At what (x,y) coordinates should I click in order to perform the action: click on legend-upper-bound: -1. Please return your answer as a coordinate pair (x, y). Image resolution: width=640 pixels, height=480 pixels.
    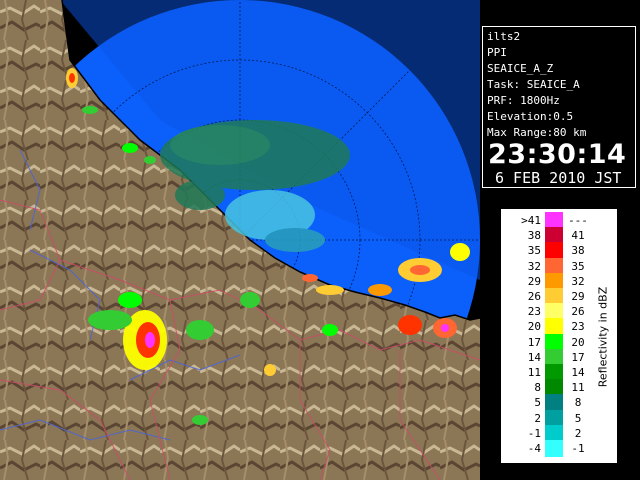
    Looking at the image, I should click on (578, 448).